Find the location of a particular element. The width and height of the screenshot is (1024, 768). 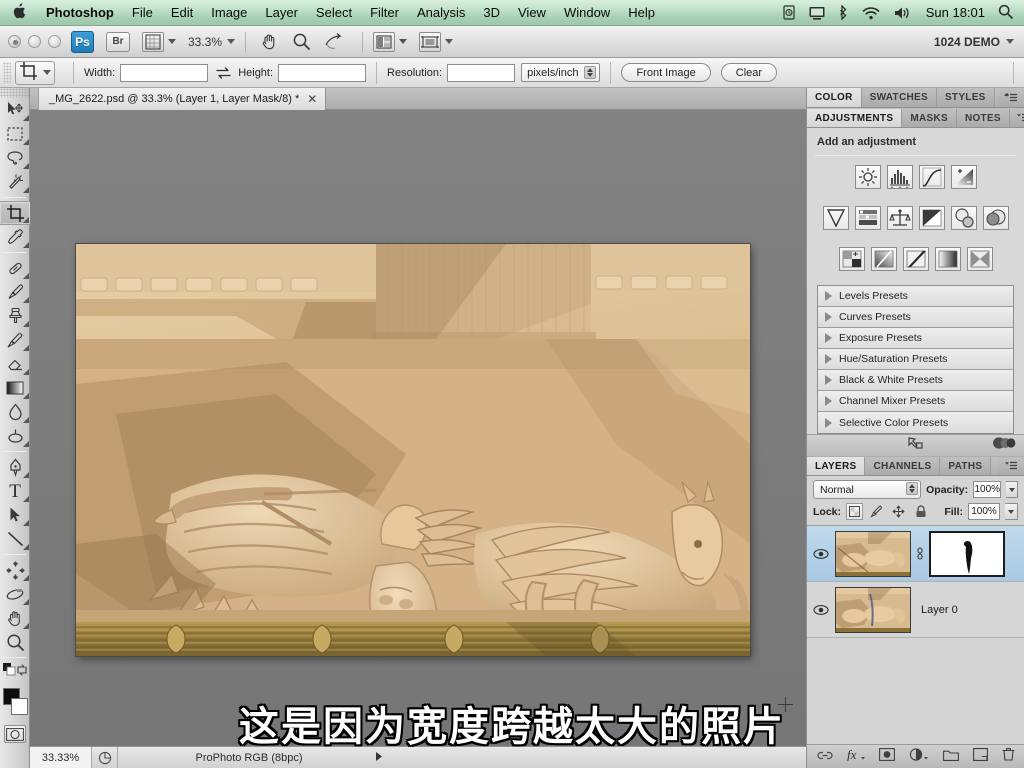

tab-paths: PATHS is located at coordinates (966, 466).